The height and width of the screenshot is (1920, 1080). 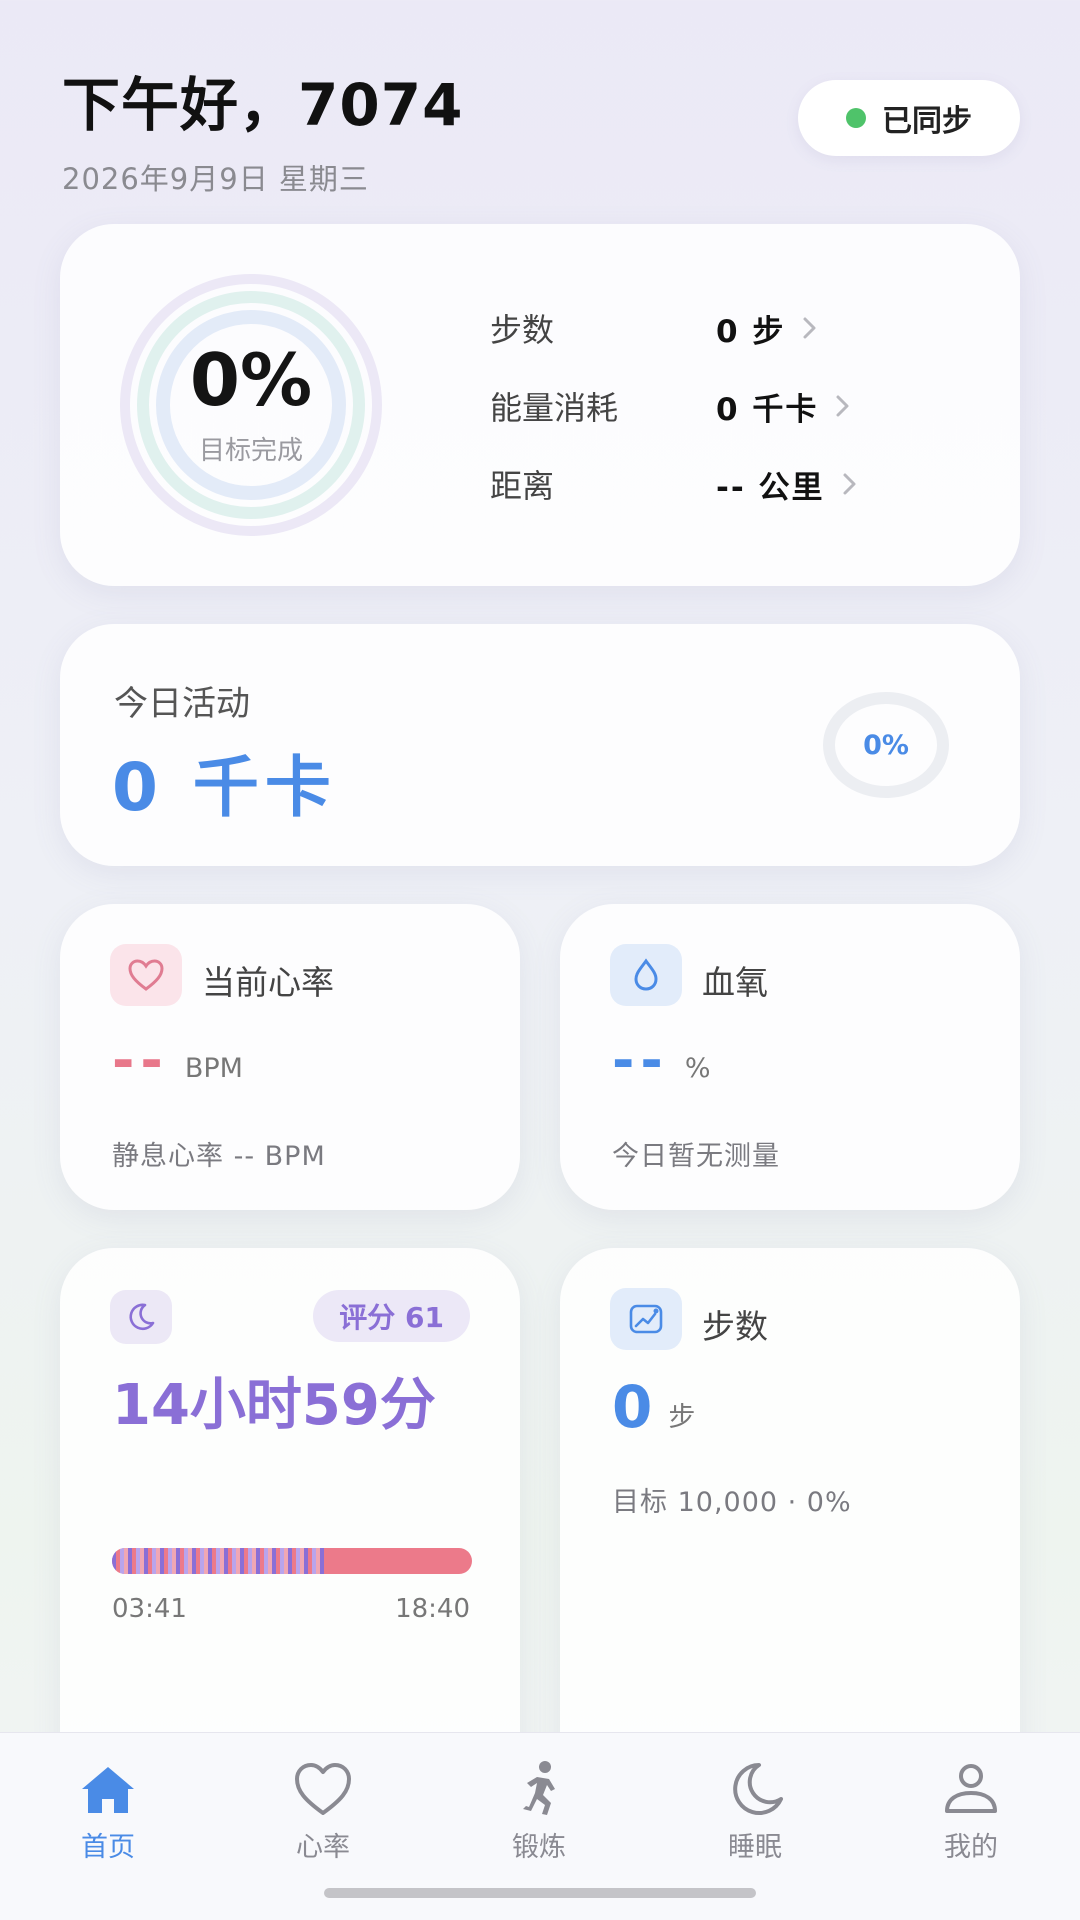 What do you see at coordinates (646, 975) in the screenshot?
I see `water-drop-icon` at bounding box center [646, 975].